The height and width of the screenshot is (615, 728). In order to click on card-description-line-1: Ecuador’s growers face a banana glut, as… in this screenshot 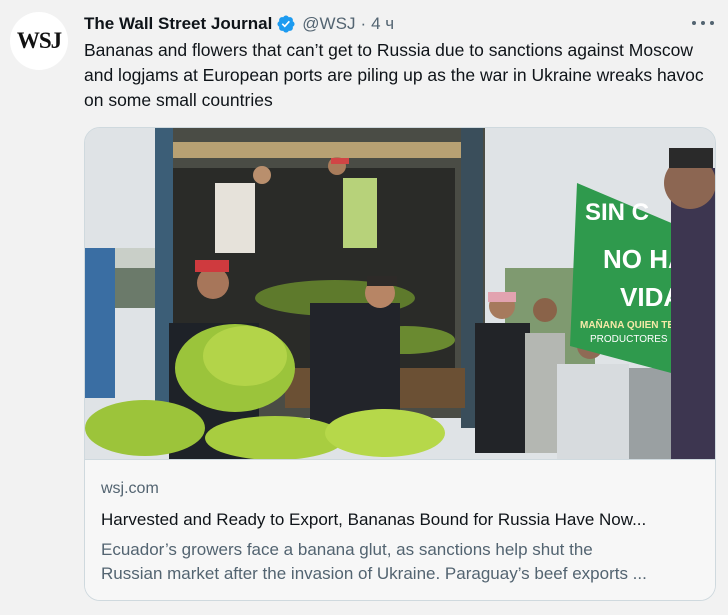, I will do `click(347, 549)`.